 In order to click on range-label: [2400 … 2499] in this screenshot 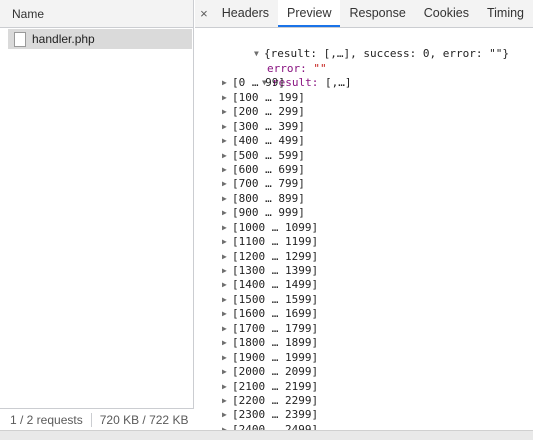, I will do `click(275, 426)`.